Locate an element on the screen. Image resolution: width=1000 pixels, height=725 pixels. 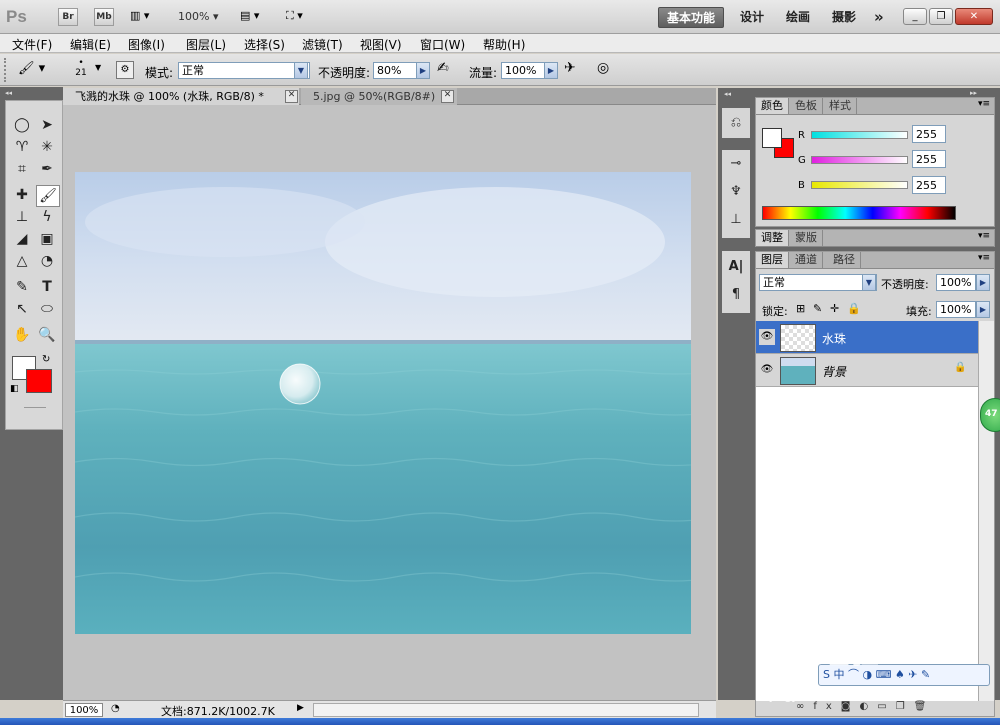
tab-swatches: 色板 is located at coordinates (806, 106).